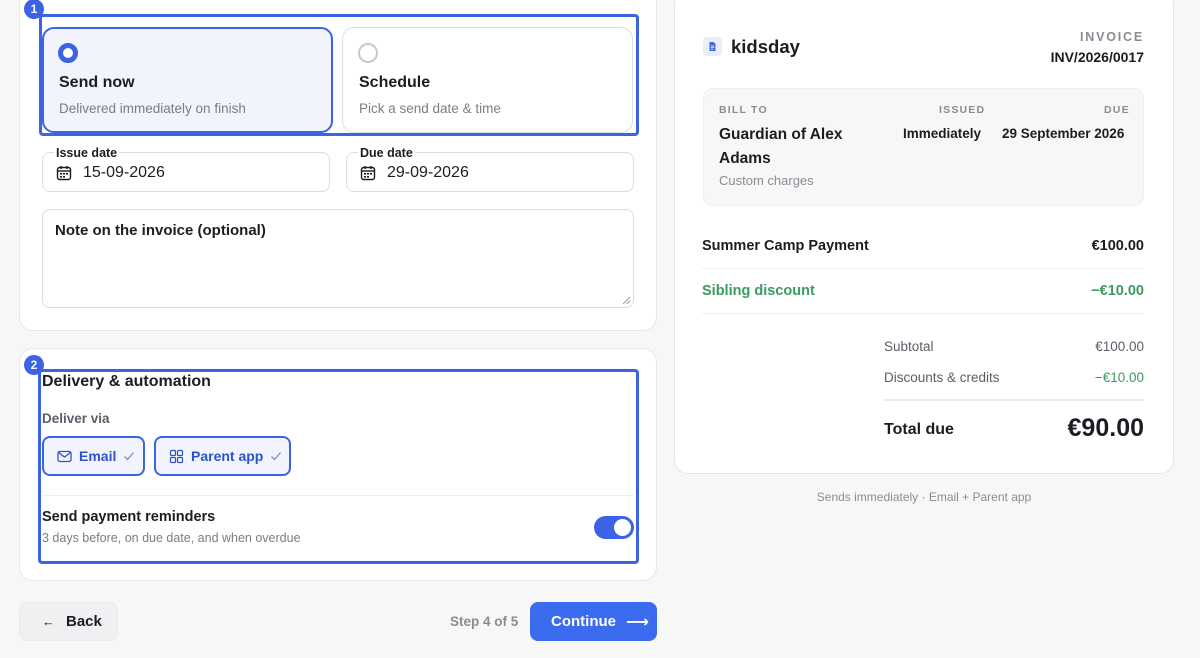 This screenshot has height=658, width=1200. What do you see at coordinates (626, 300) in the screenshot?
I see `resize-grip-icon` at bounding box center [626, 300].